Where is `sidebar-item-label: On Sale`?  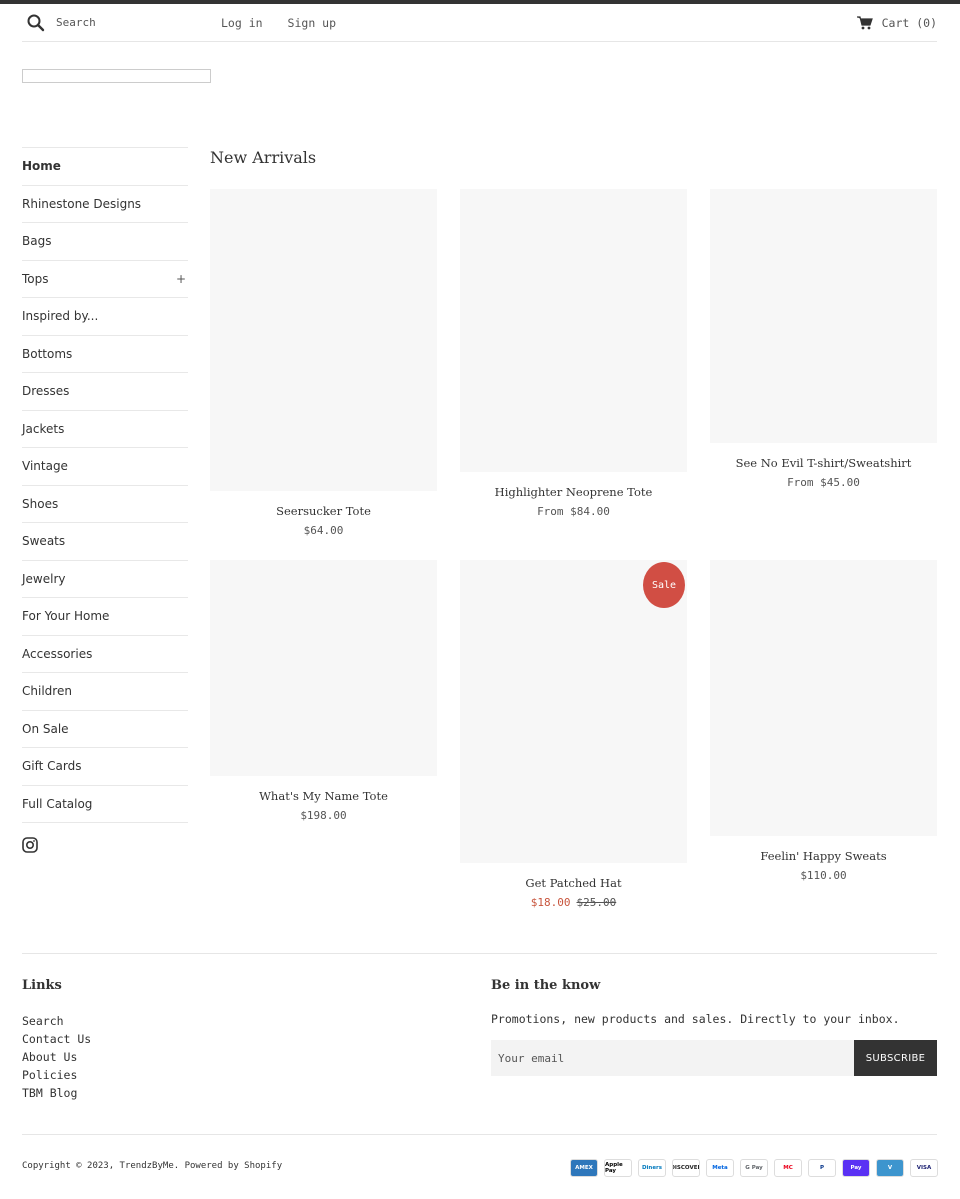 sidebar-item-label: On Sale is located at coordinates (45, 728).